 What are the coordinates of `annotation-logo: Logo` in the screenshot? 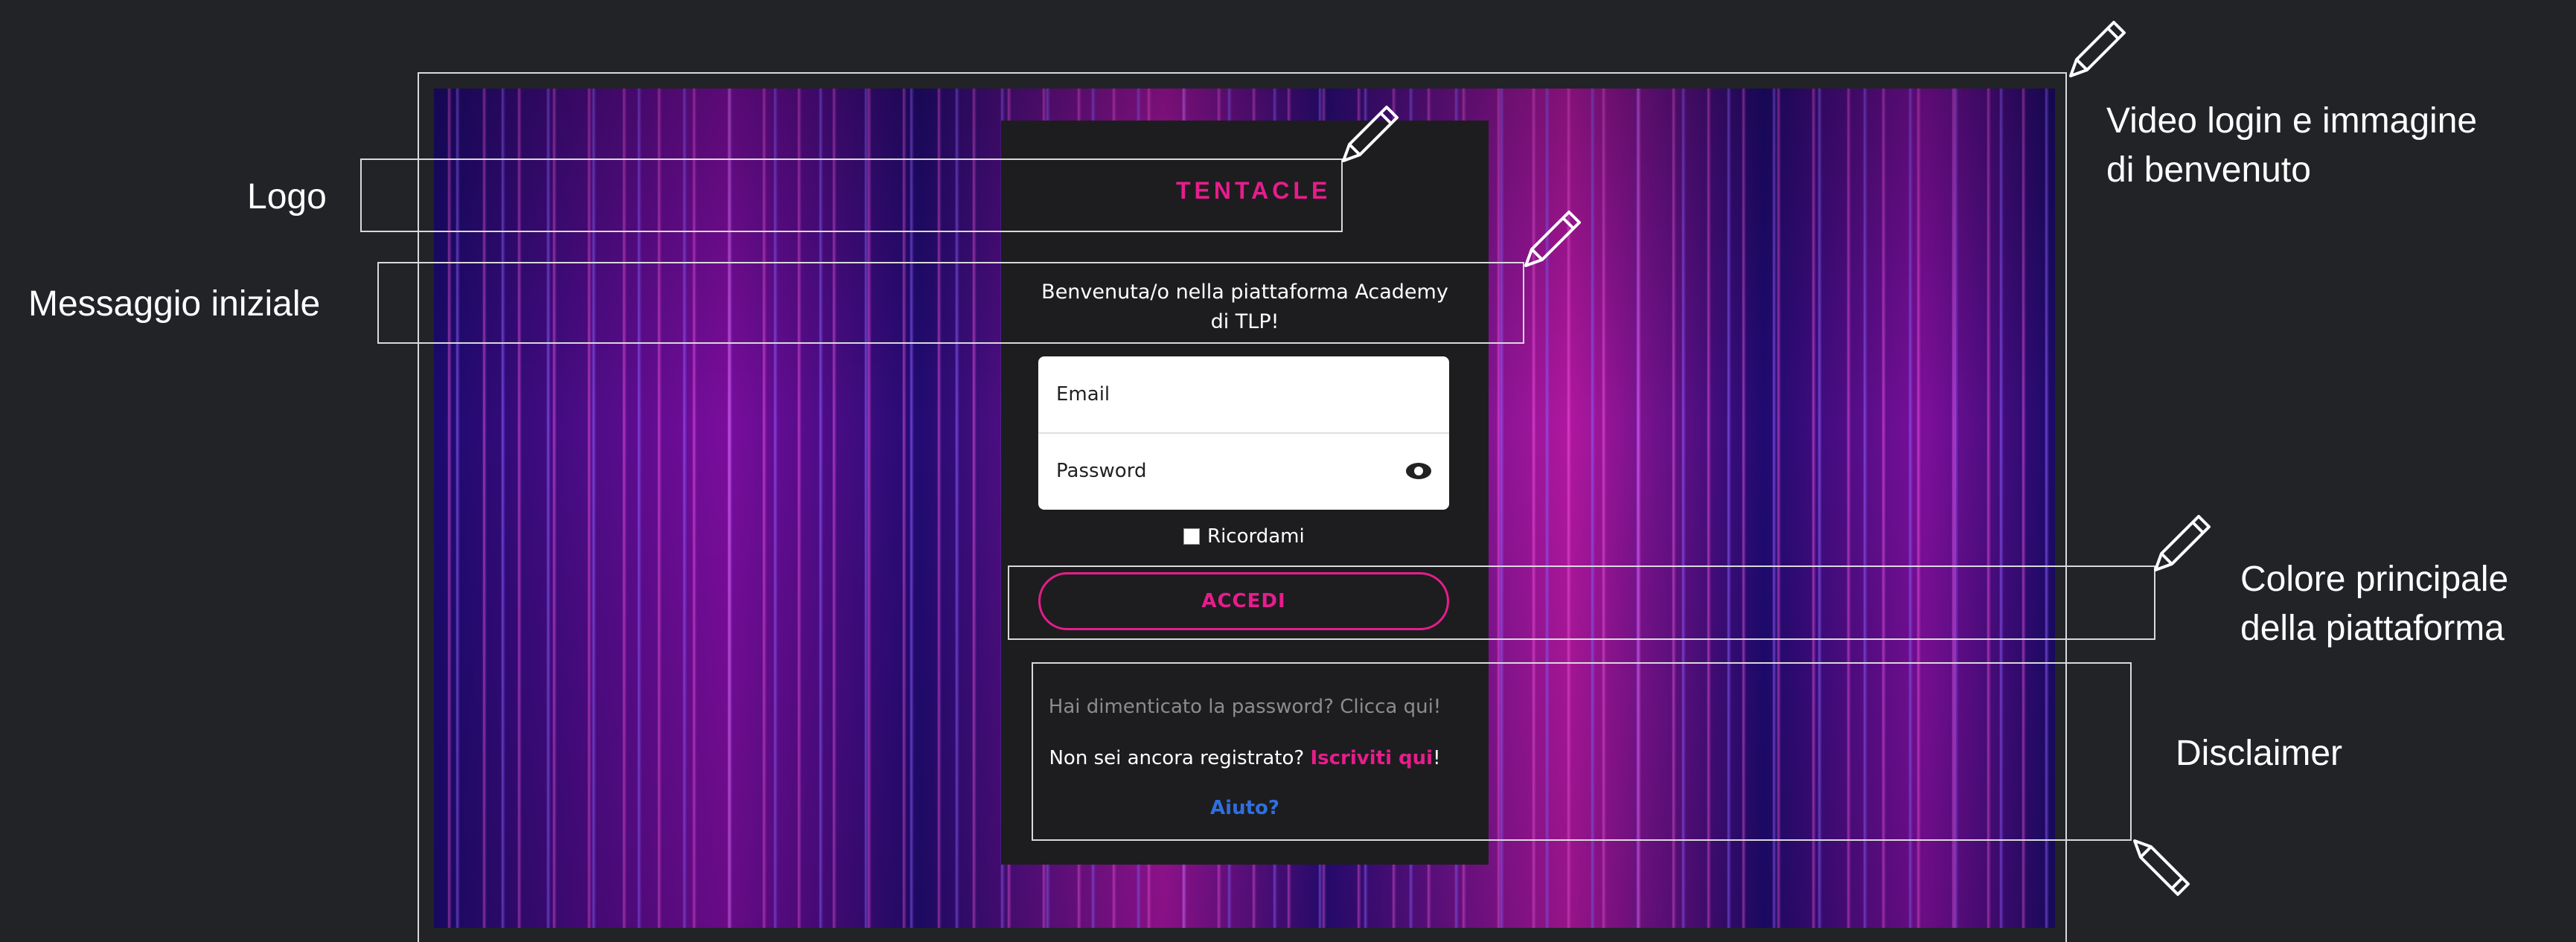 It's located at (287, 197).